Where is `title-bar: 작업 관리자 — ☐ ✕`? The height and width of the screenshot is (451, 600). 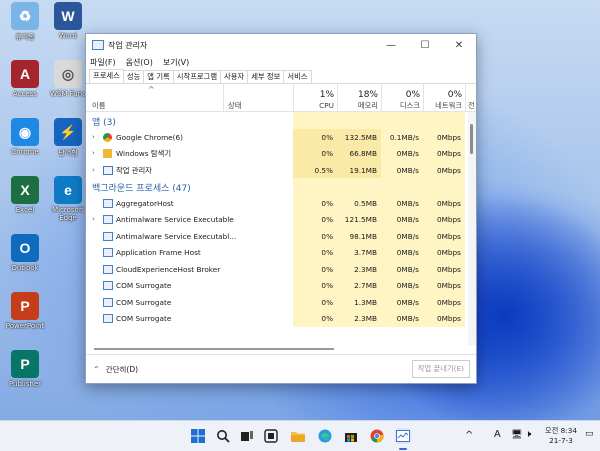
title-bar: 작업 관리자 — ☐ ✕ is located at coordinates (281, 45).